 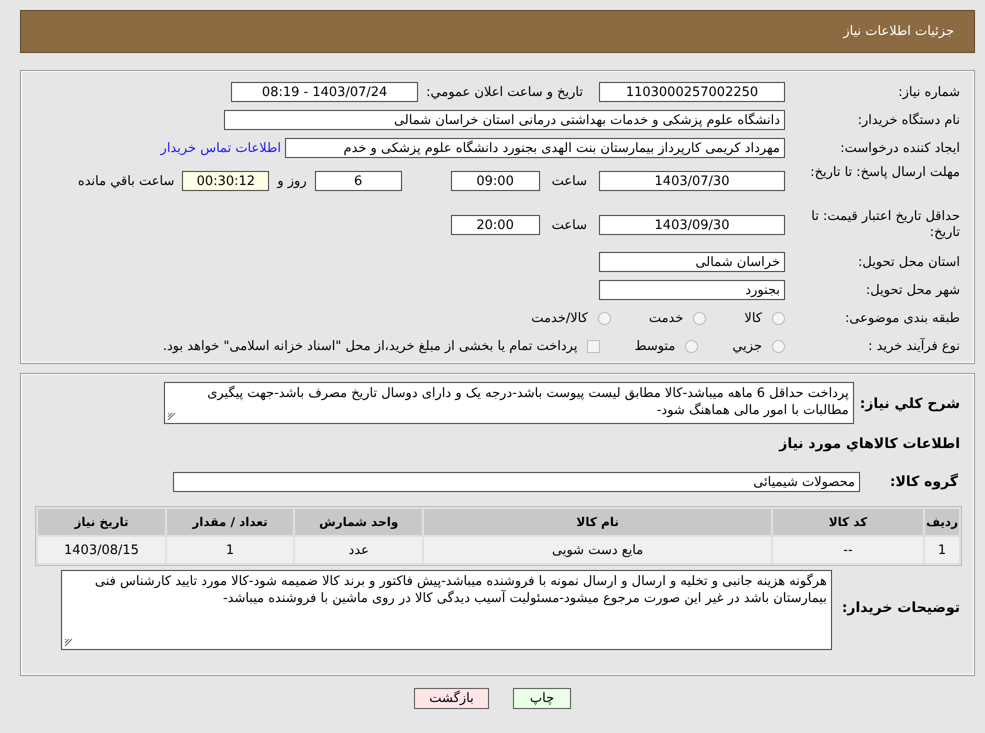 I want to click on column-header: نام کالا, so click(x=597, y=522).